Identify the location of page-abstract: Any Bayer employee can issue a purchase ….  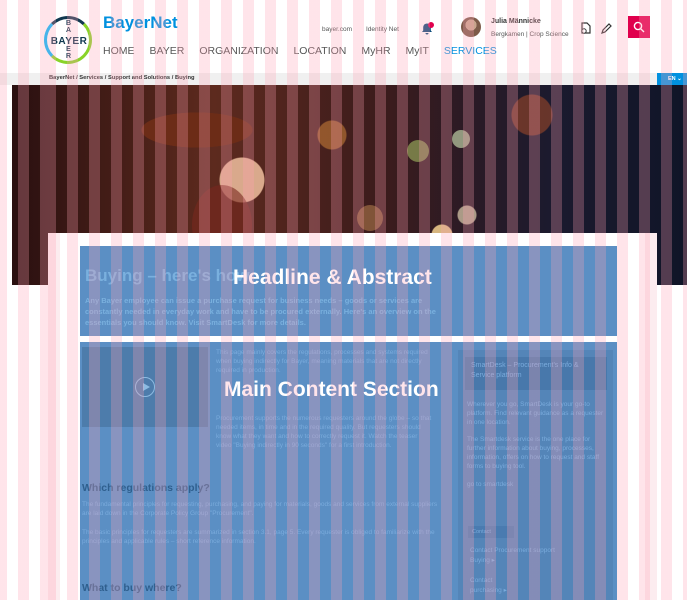
(260, 311).